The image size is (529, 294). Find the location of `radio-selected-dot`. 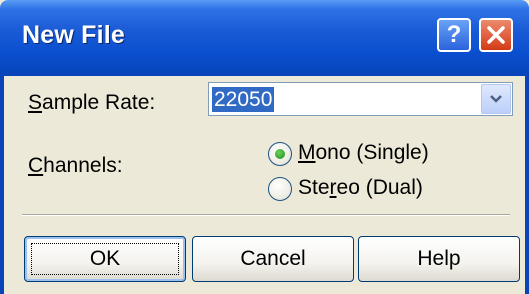

radio-selected-dot is located at coordinates (280, 154).